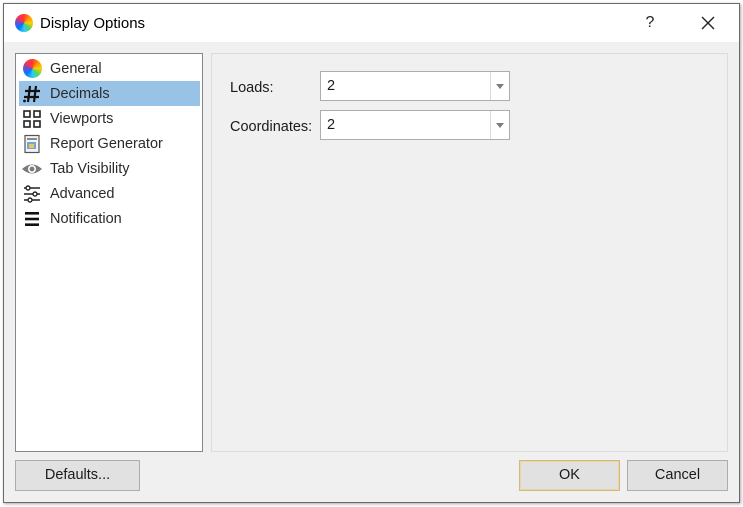 This screenshot has height=507, width=743. Describe the element at coordinates (106, 143) in the screenshot. I see `nav-label-report-generator: Report Generator` at that location.